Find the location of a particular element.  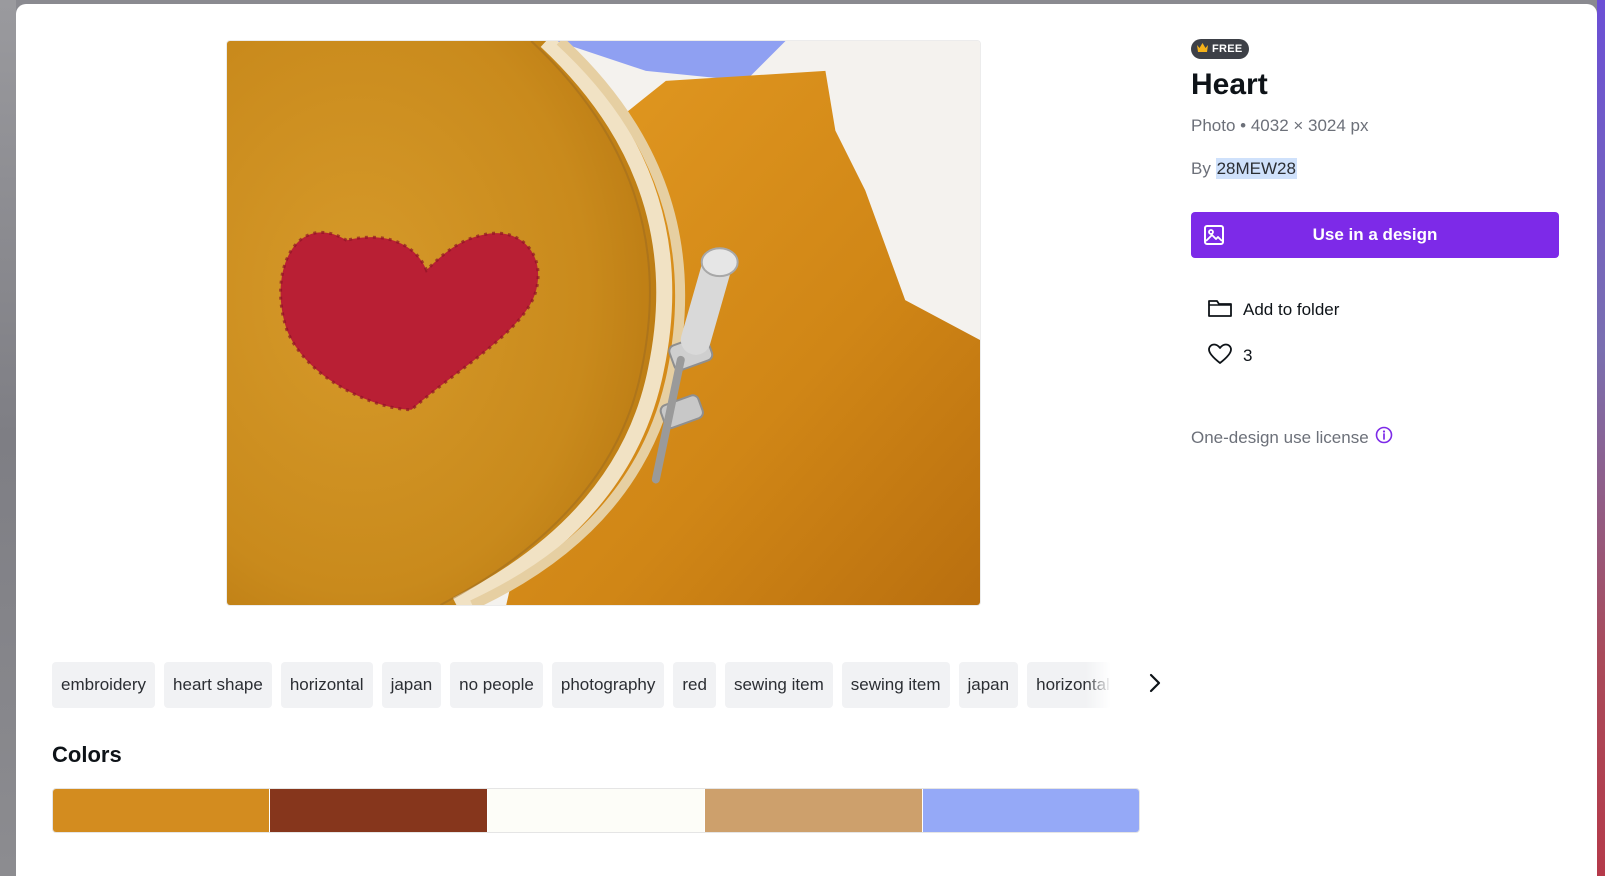

tag-japan: japan is located at coordinates (411, 685).